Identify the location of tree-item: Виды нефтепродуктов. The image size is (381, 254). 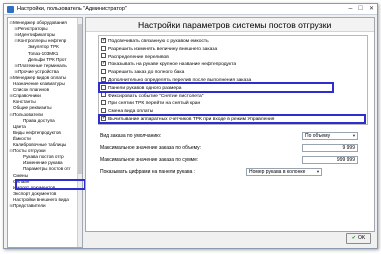
(35, 133).